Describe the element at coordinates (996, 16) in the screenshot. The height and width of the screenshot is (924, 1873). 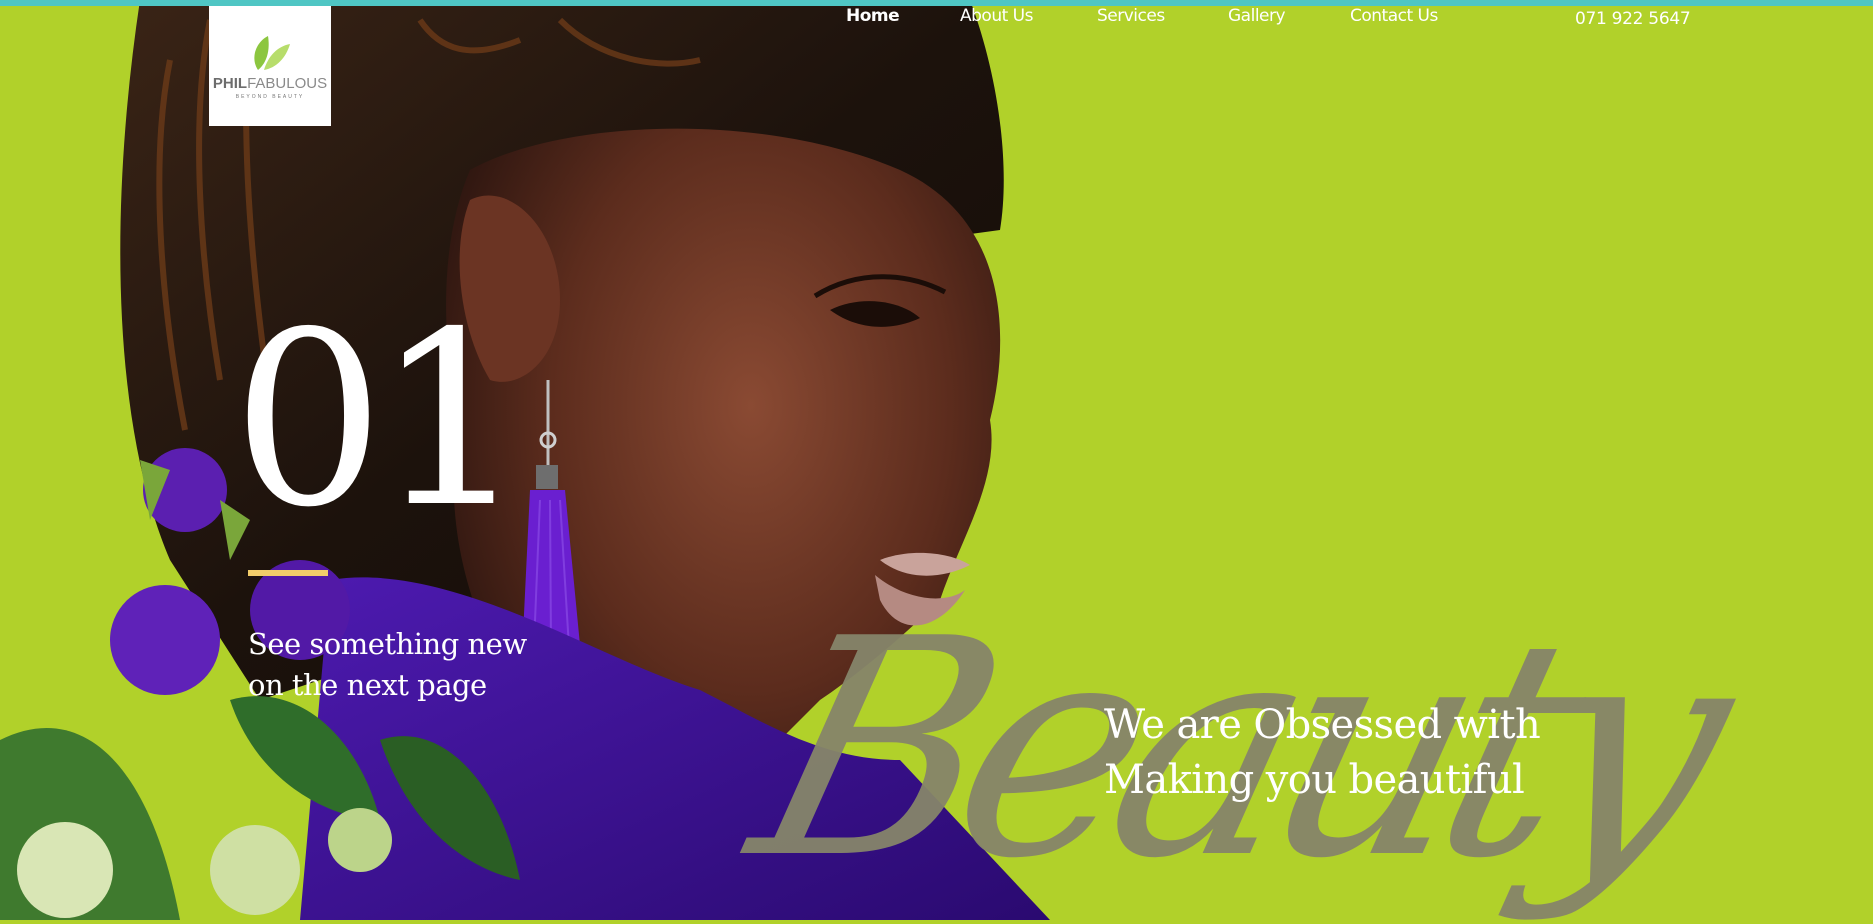
I see `nav-about-us: About Us` at that location.